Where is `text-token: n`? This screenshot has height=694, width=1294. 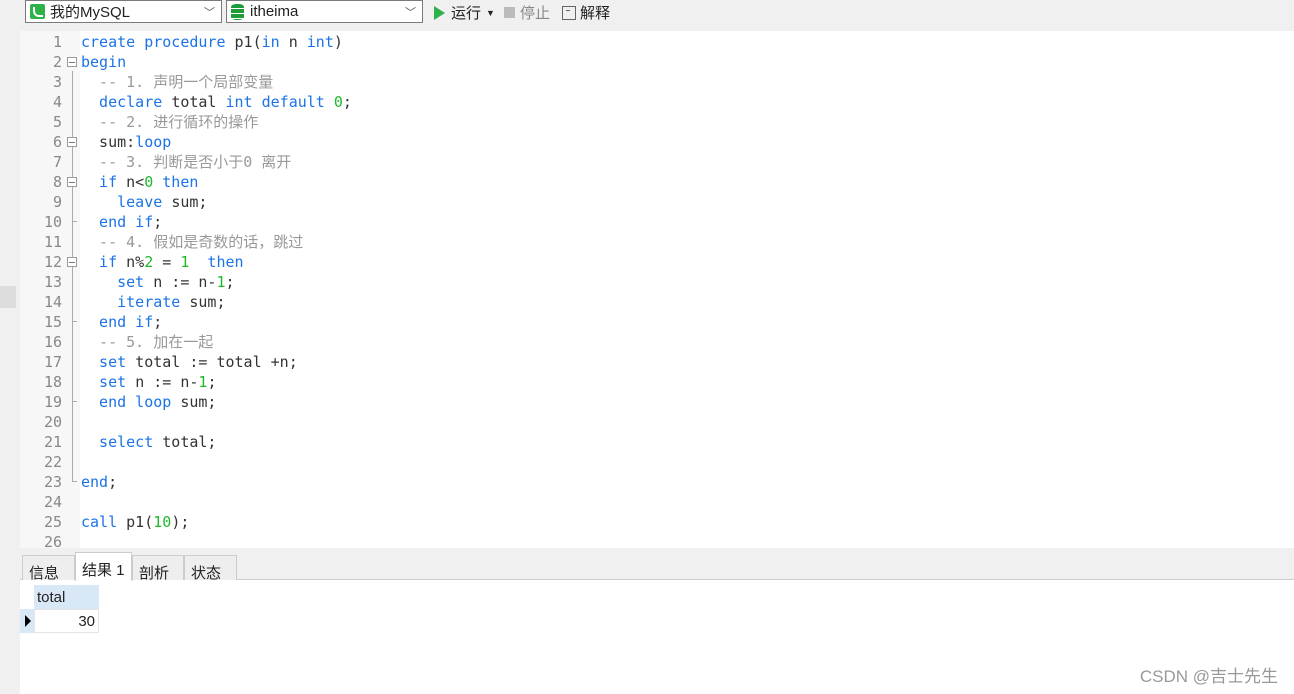 text-token: n is located at coordinates (293, 42).